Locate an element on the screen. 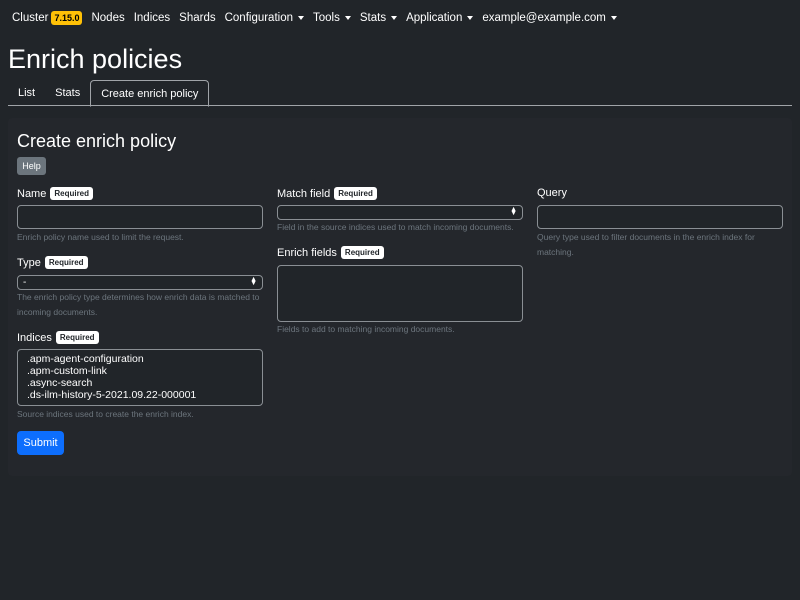  nav-configuration: Configuration is located at coordinates (264, 18).